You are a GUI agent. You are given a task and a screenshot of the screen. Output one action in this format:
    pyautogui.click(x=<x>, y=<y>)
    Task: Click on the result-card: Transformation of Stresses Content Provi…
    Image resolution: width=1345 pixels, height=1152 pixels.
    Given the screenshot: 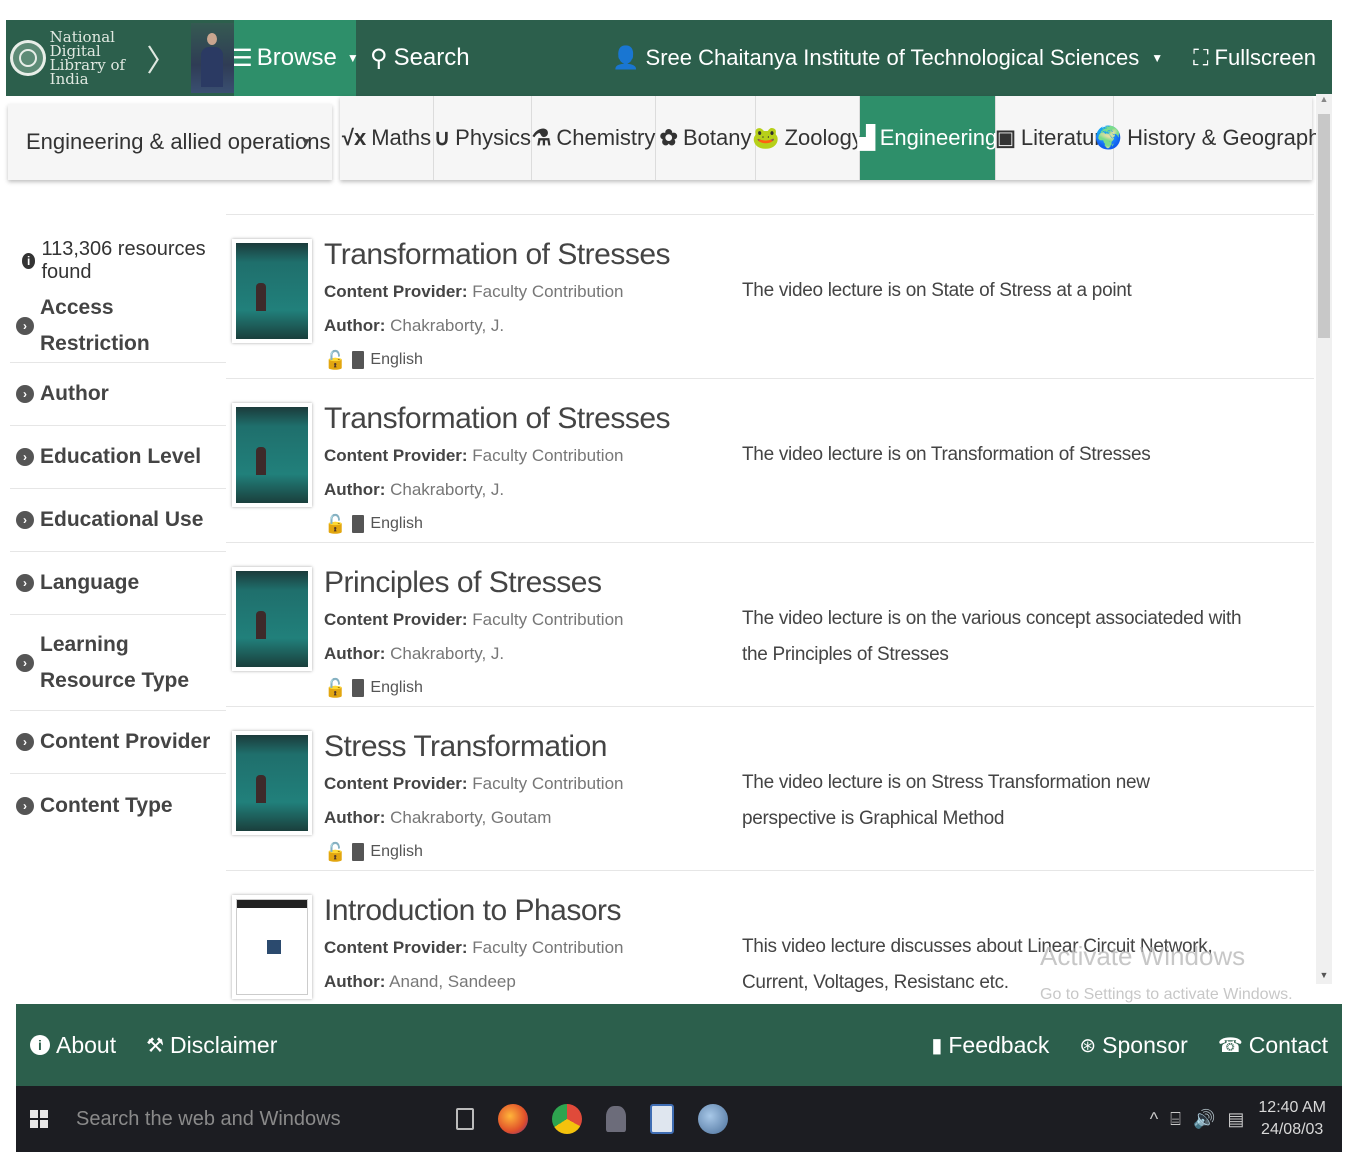 What is the action you would take?
    pyautogui.click(x=770, y=297)
    